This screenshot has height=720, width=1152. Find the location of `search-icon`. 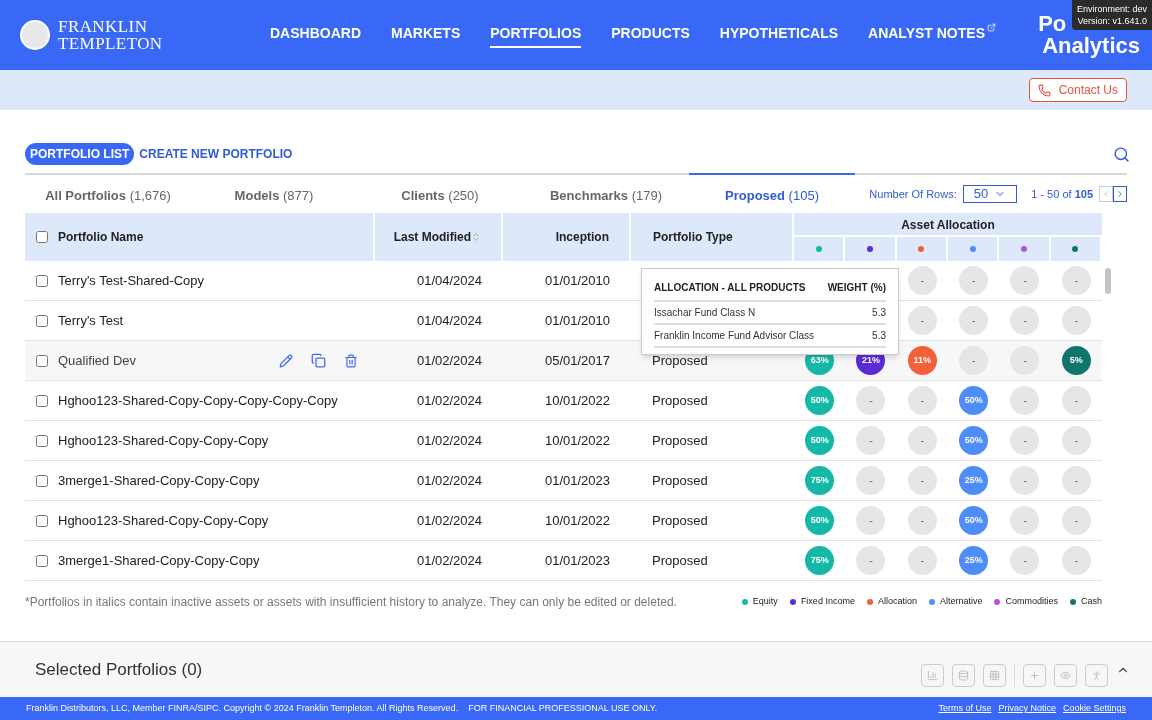

search-icon is located at coordinates (1121, 154).